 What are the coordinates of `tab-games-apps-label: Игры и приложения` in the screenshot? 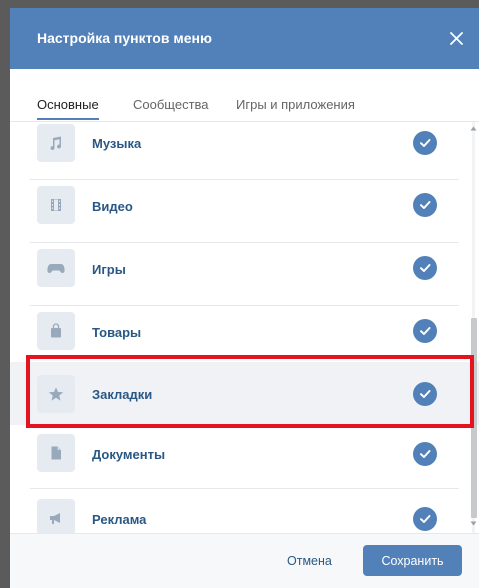 It's located at (295, 104).